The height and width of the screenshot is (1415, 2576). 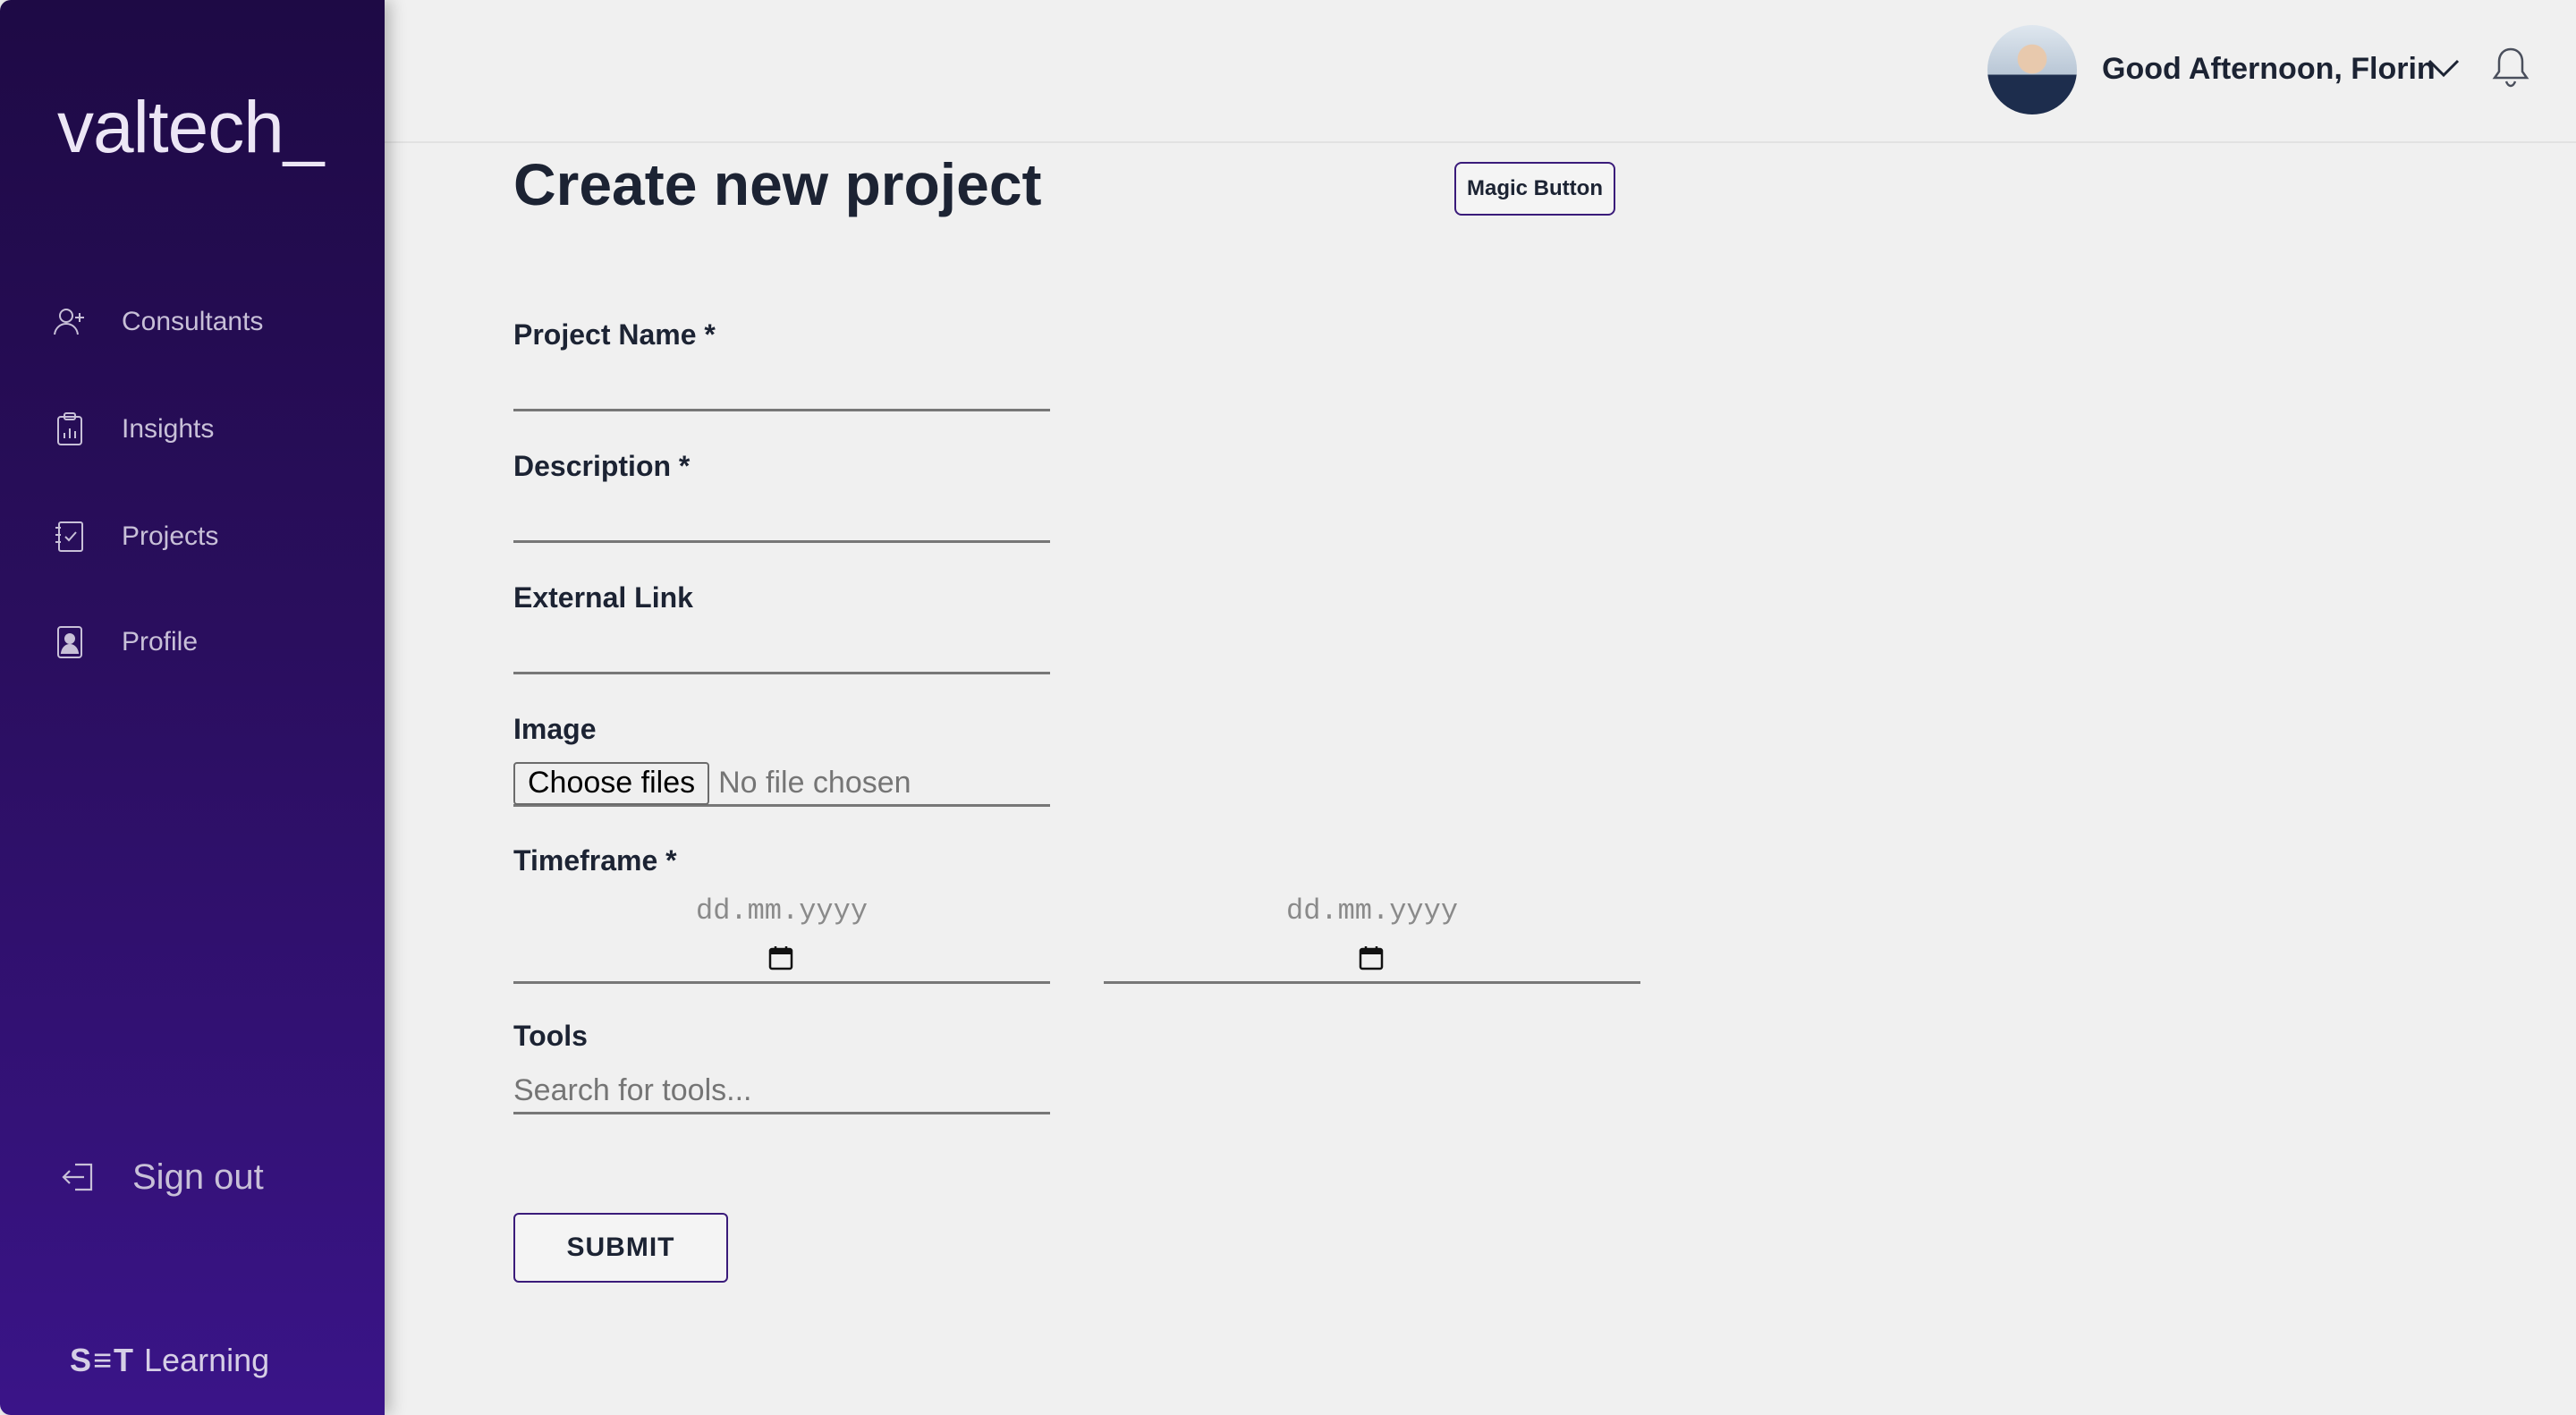 I want to click on sidebar-item-projects: Projects, so click(x=134, y=537).